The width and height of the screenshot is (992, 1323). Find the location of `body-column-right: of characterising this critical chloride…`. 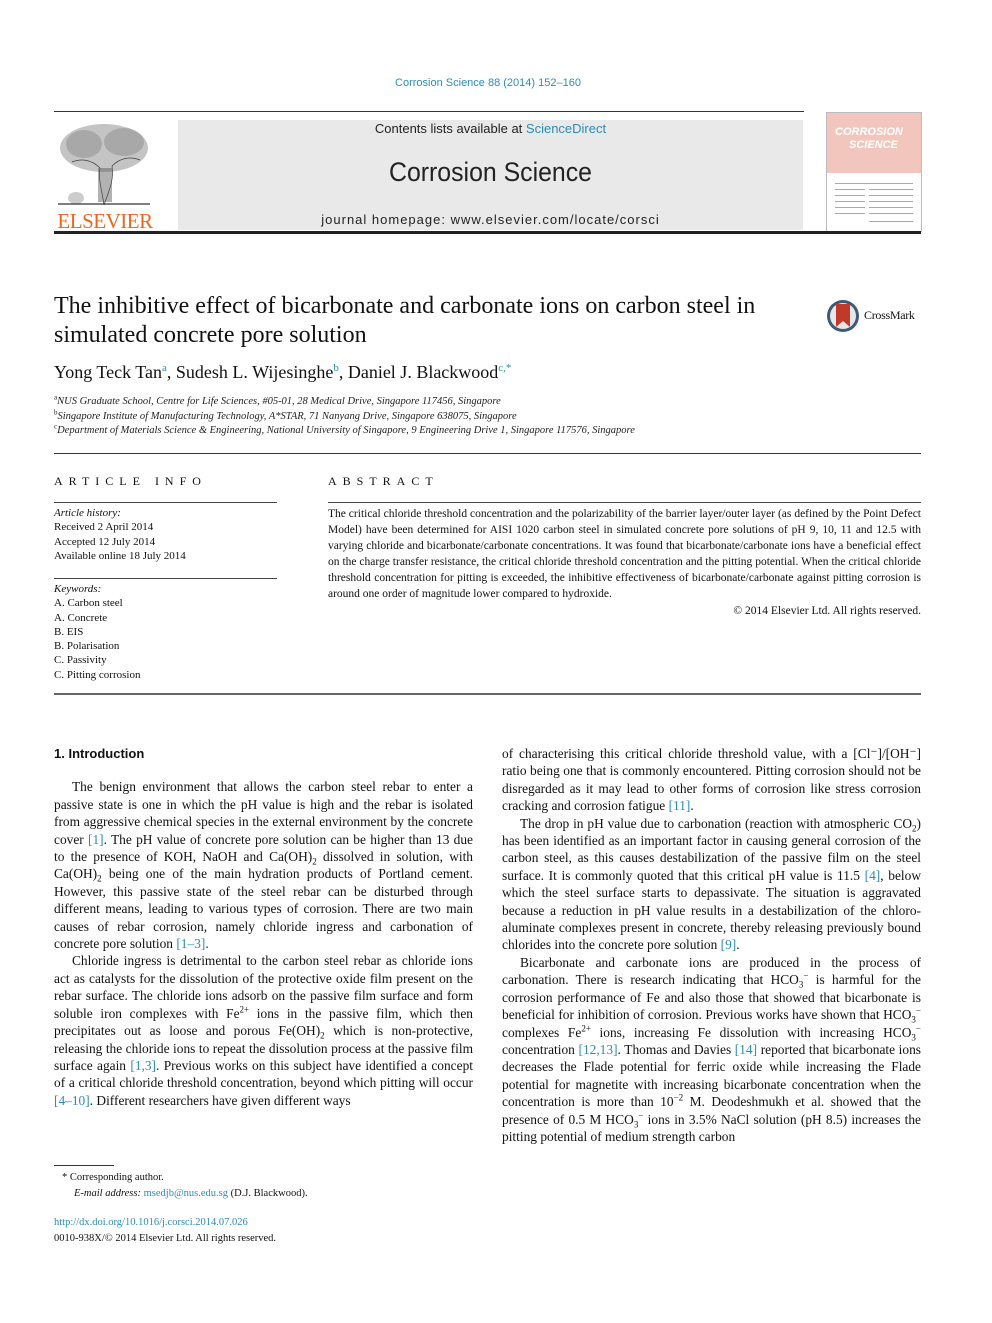

body-column-right: of characterising this critical chloride… is located at coordinates (711, 945).